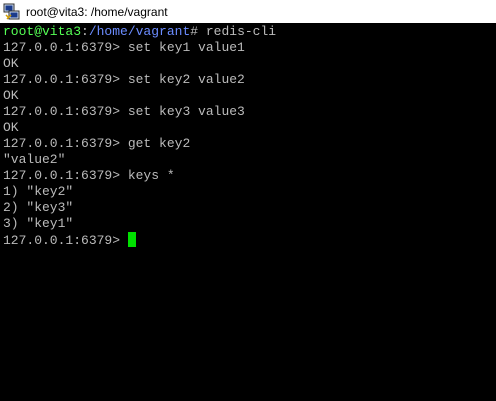  I want to click on redis-command: set key1 value1, so click(182, 47).